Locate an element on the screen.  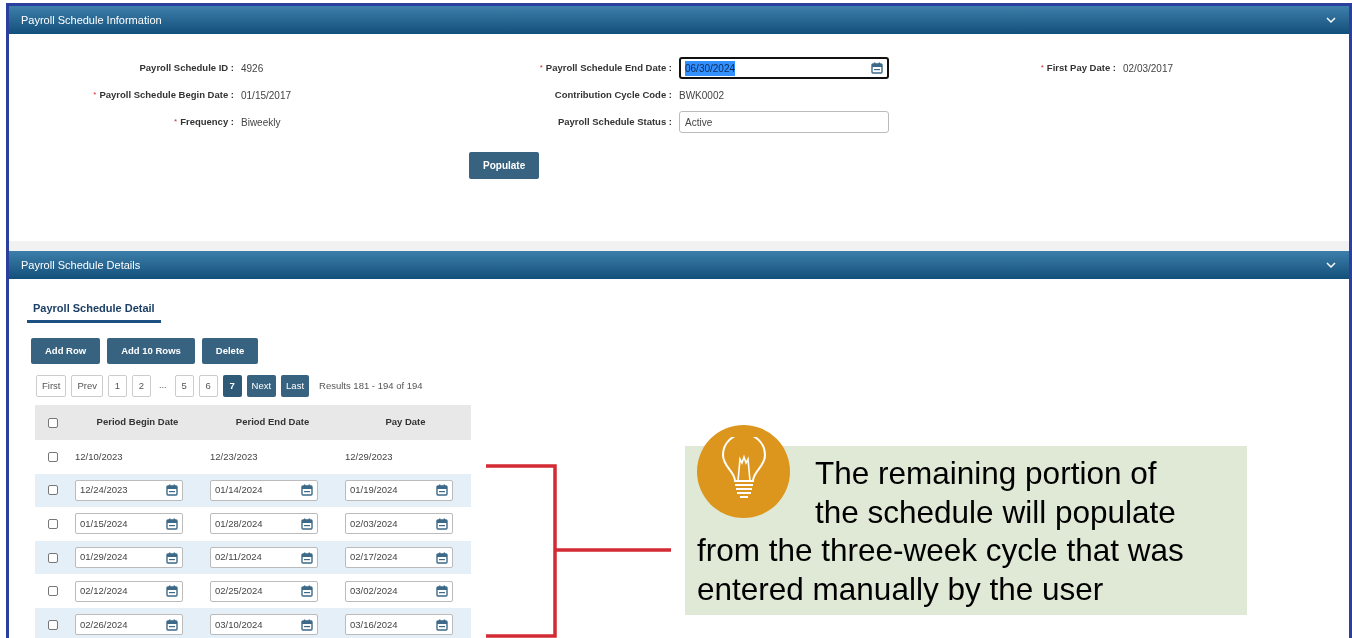
field-value: 01/15/2017 is located at coordinates (266, 95).